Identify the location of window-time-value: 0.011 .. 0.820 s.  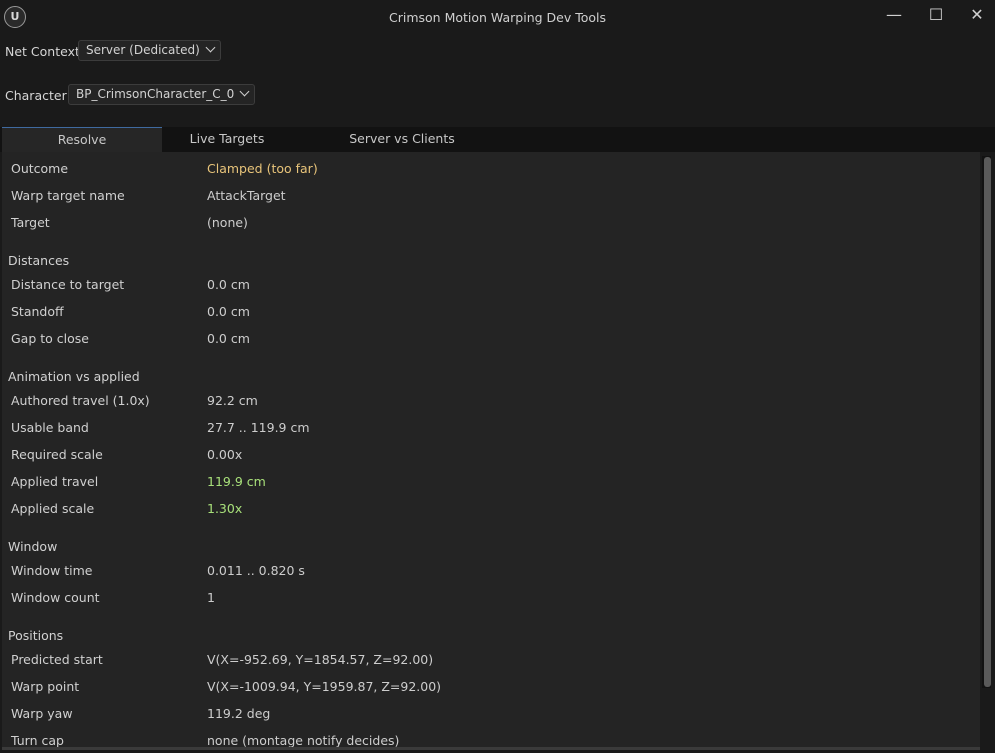
(256, 570).